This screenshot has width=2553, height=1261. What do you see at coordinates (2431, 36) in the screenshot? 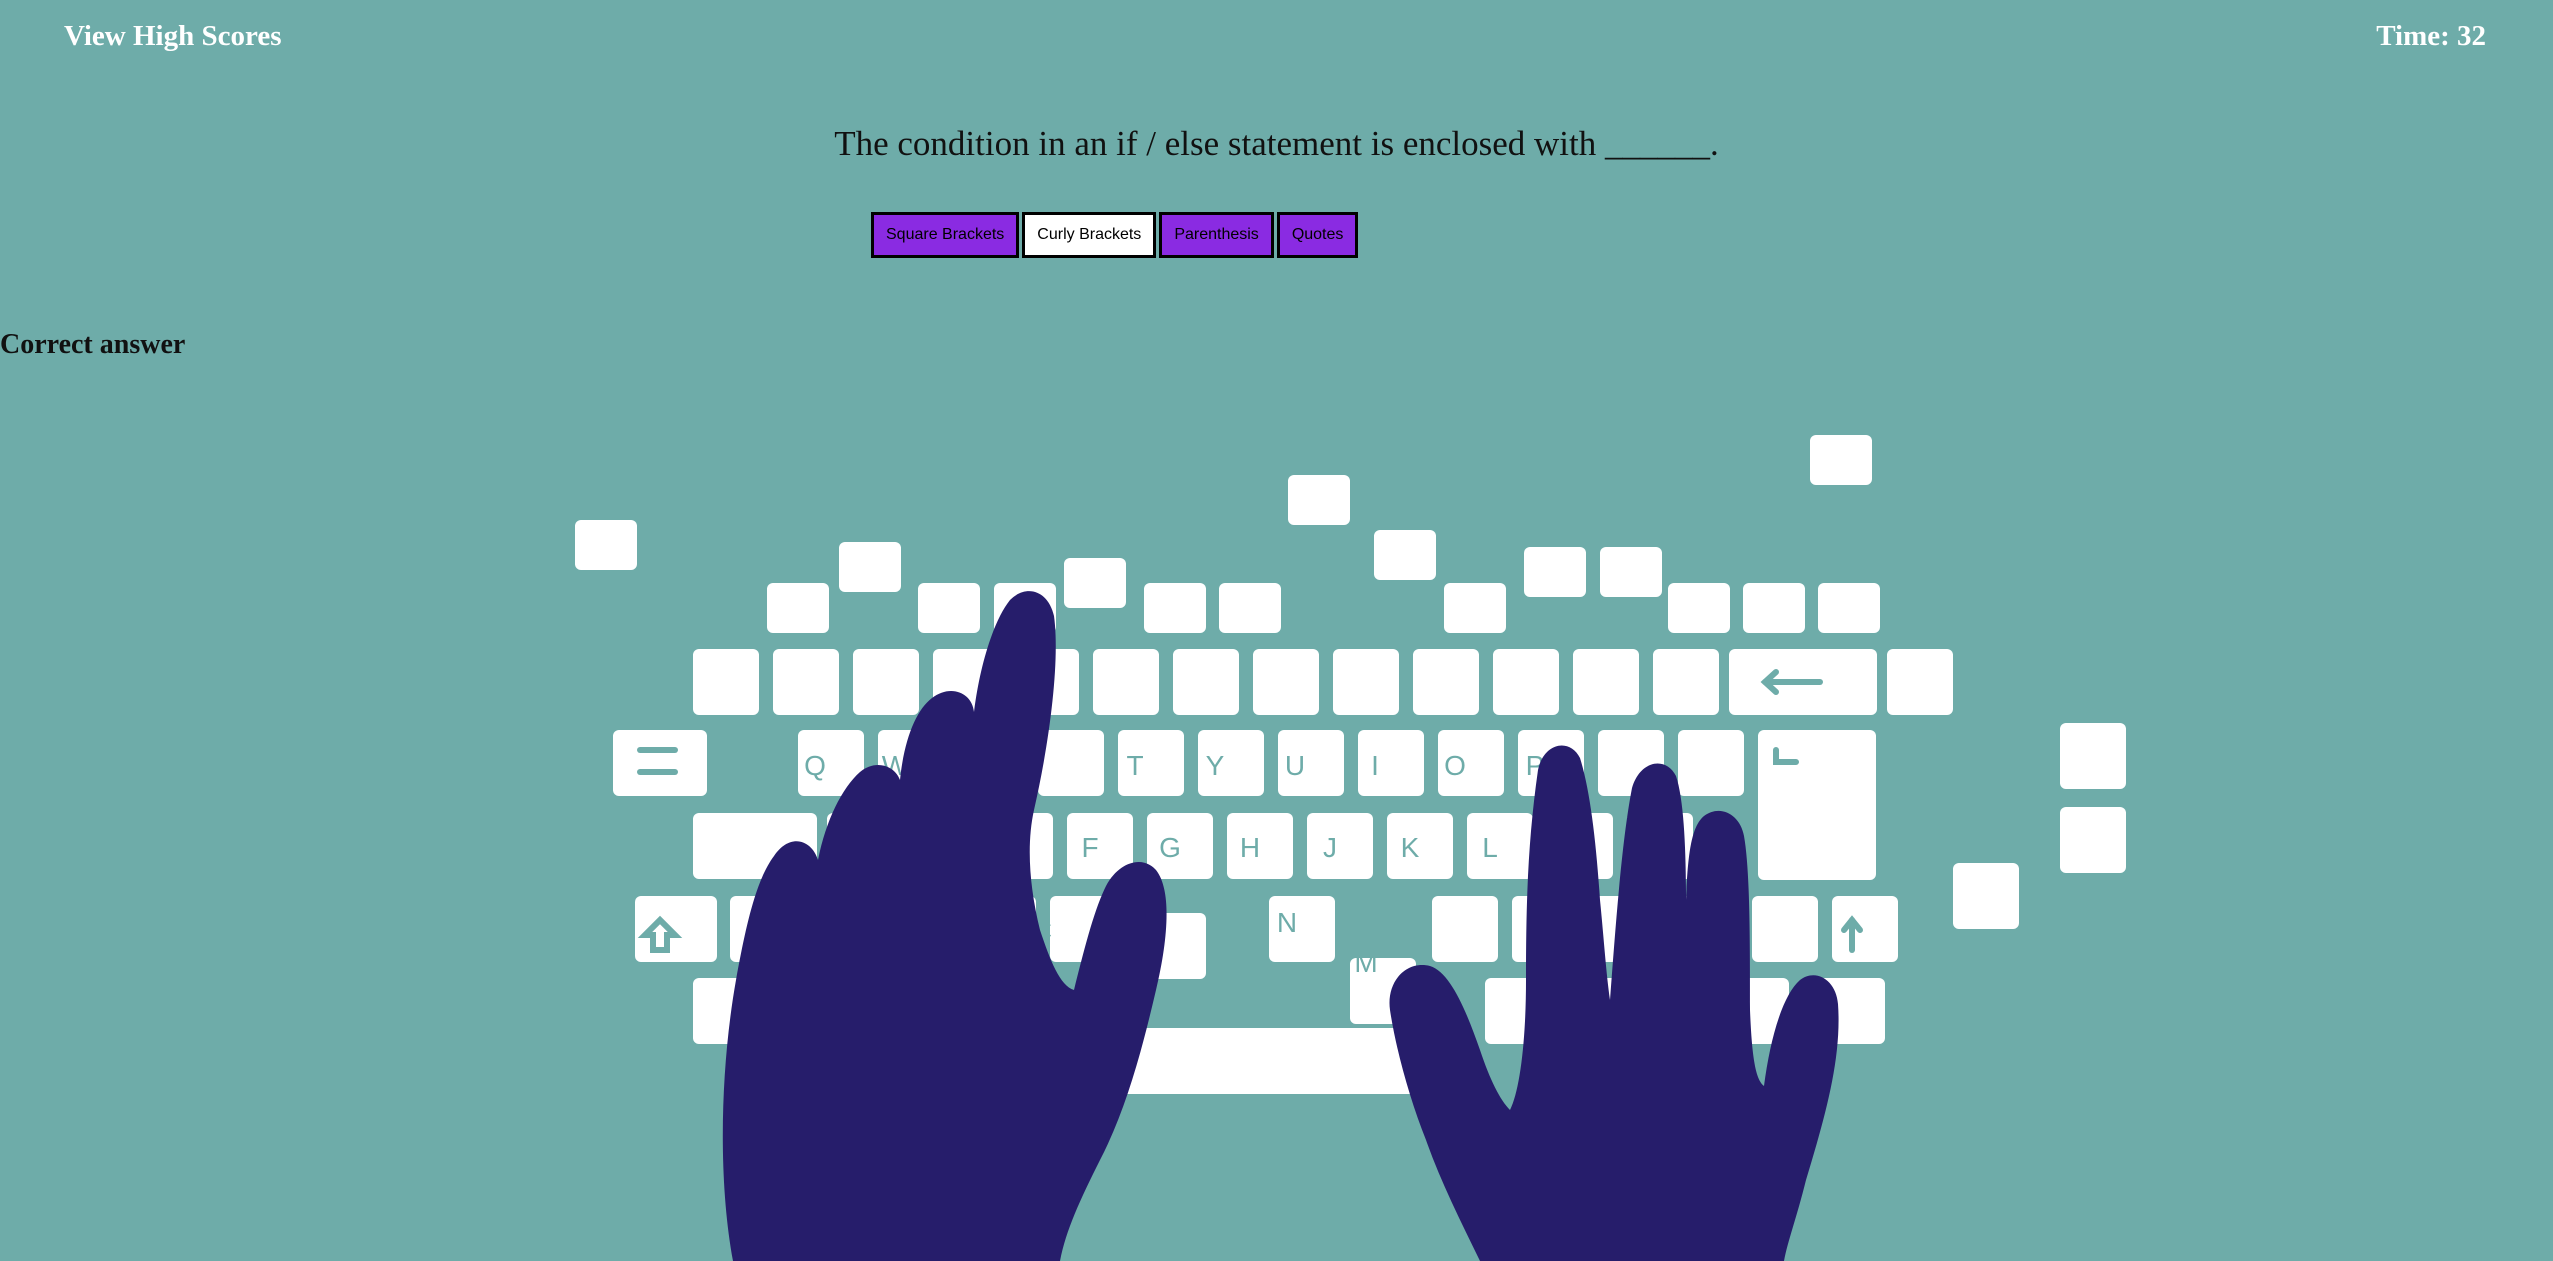
I see `timer: Time: 32` at bounding box center [2431, 36].